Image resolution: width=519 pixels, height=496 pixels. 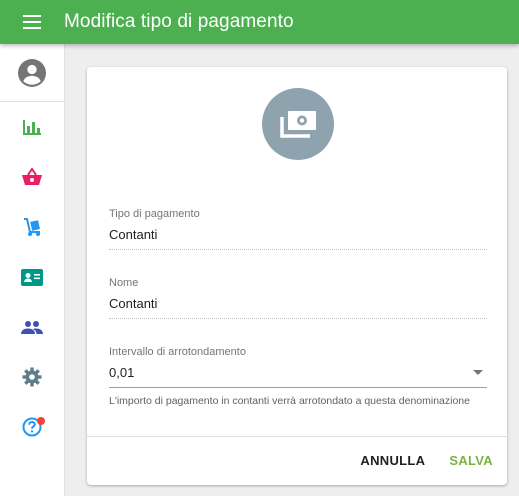 What do you see at coordinates (392, 460) in the screenshot?
I see `cancel-button: ANNULLA` at bounding box center [392, 460].